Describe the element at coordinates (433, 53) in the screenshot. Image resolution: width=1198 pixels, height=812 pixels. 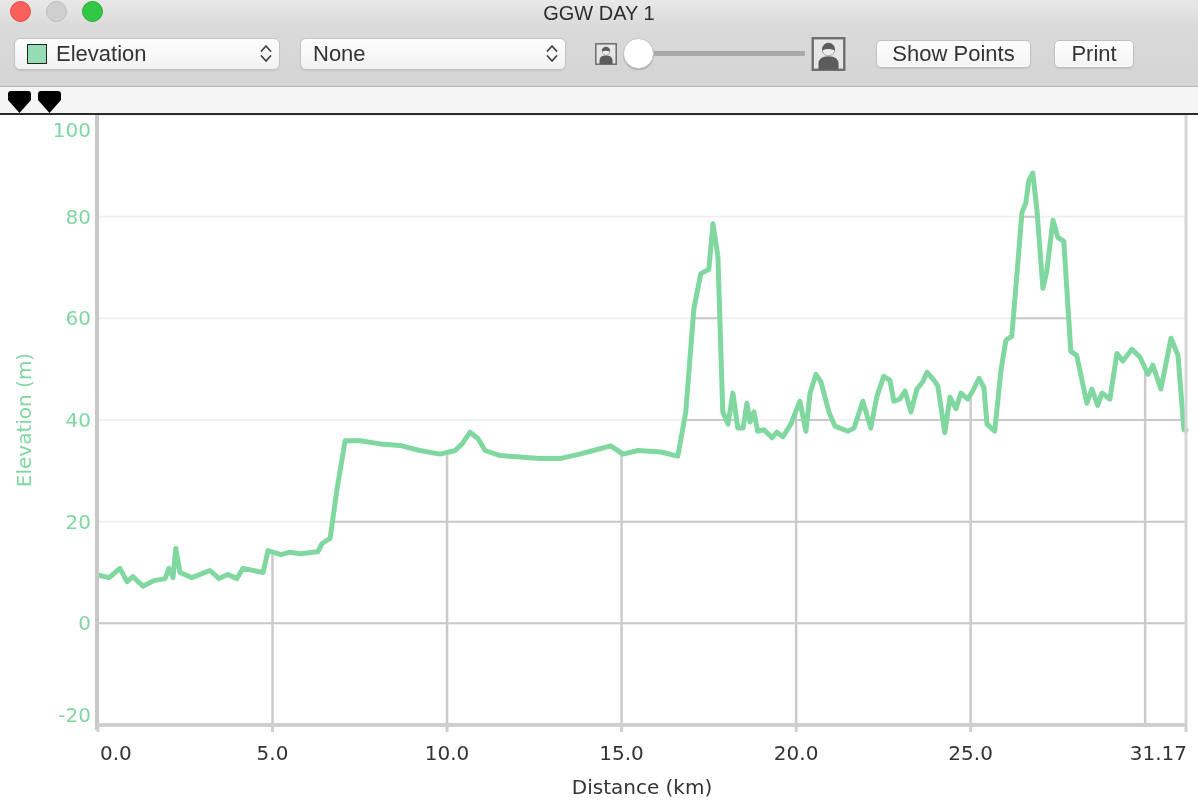
I see `popup-button: None` at that location.